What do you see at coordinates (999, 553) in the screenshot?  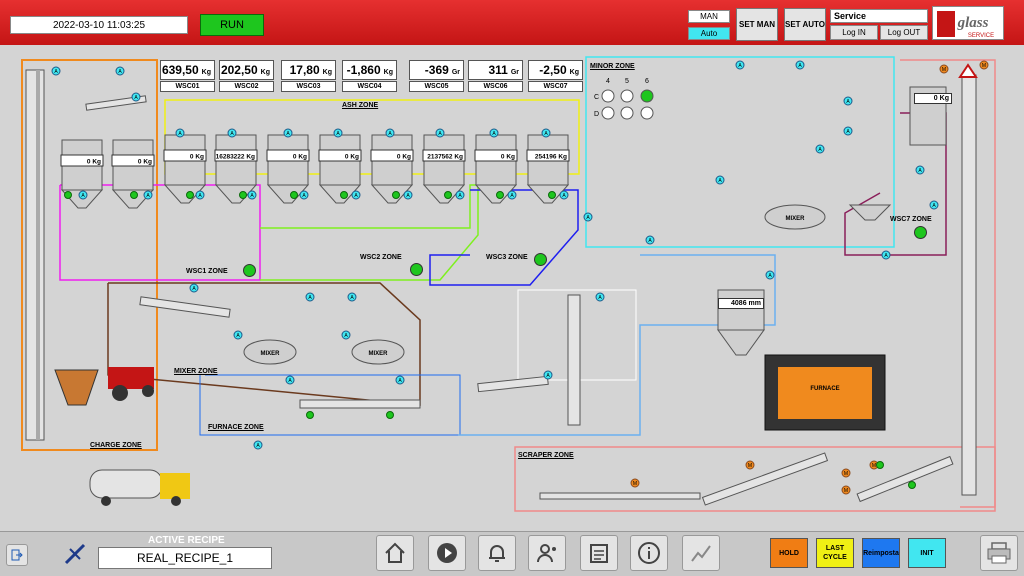 I see `print-button` at bounding box center [999, 553].